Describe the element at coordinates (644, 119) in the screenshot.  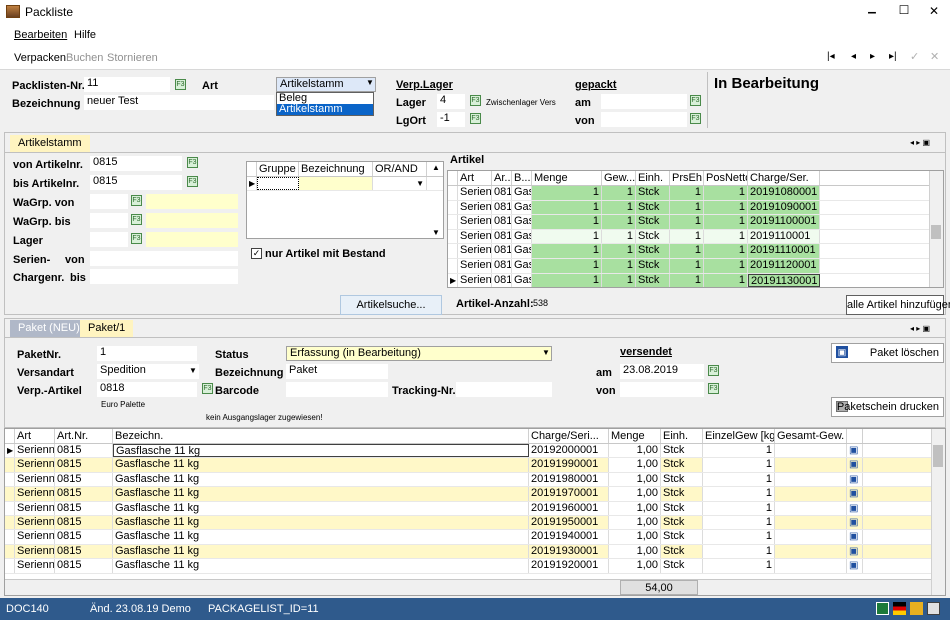
I see `gepackt-von-input` at that location.